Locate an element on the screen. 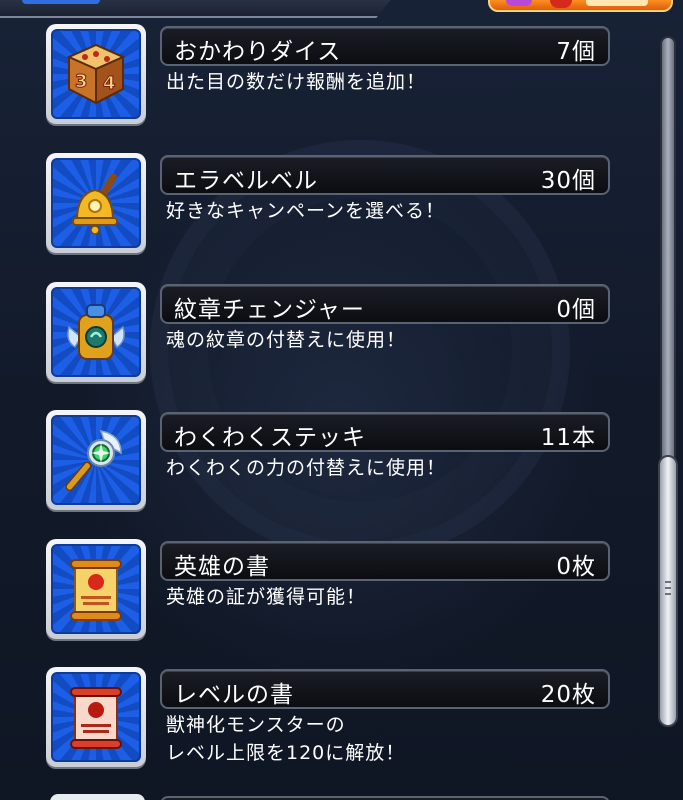  item-count: 0個 is located at coordinates (576, 310).